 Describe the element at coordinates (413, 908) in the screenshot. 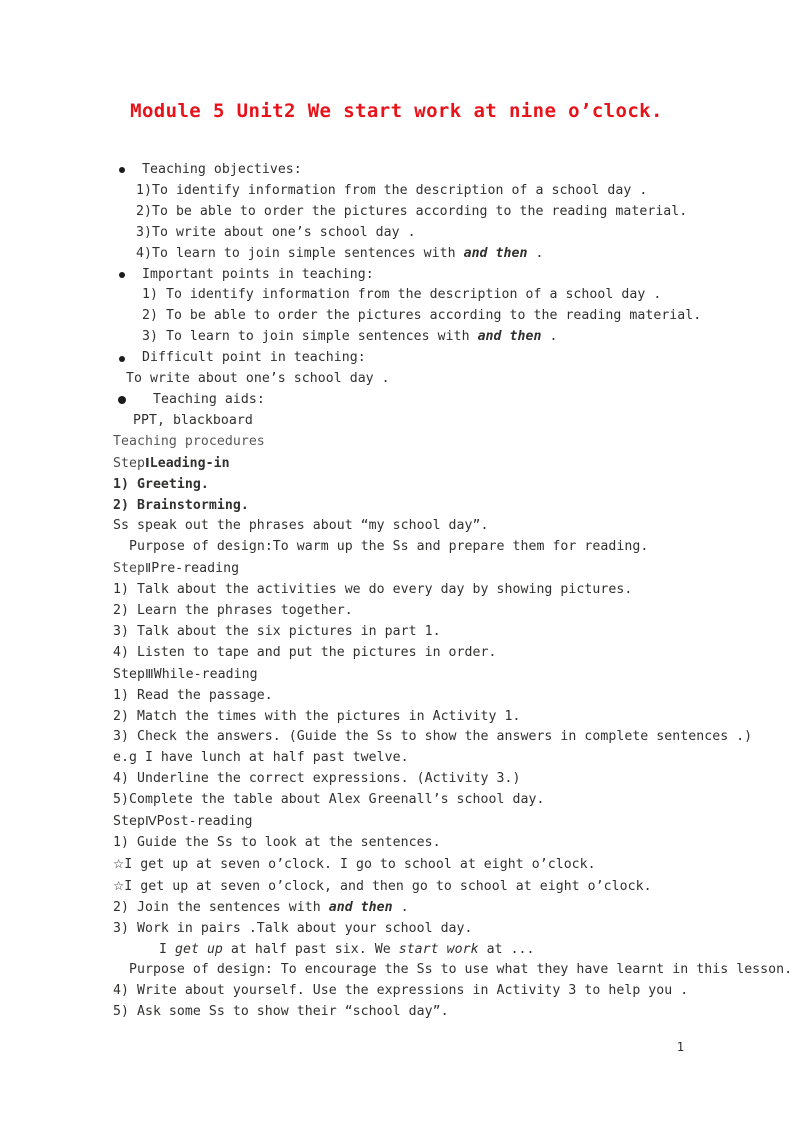

I see `step-4-item-2: 2) Join the sentences with and then .` at that location.